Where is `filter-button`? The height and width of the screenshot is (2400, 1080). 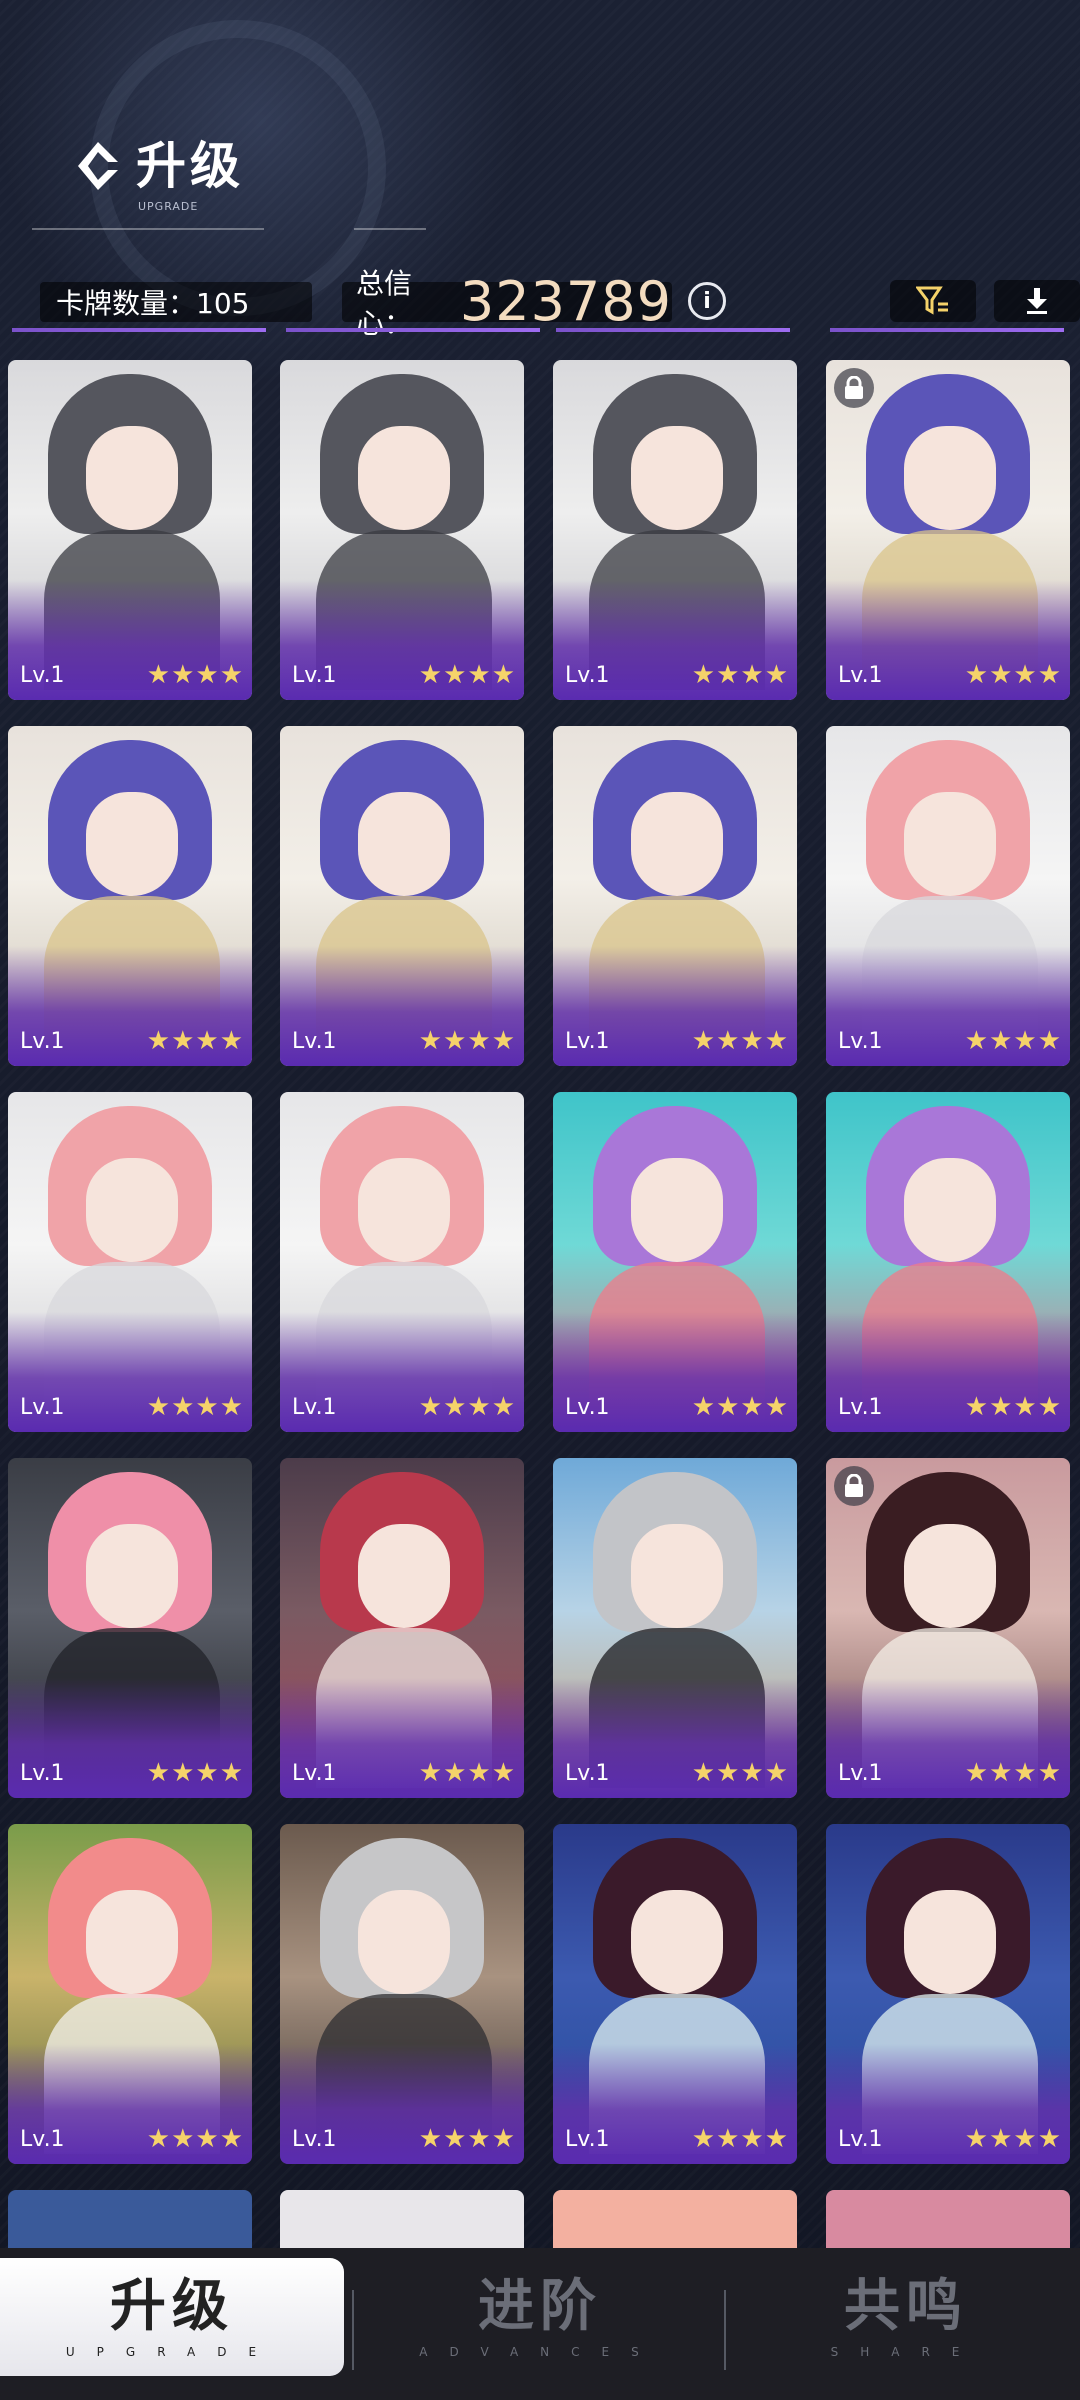
filter-button is located at coordinates (933, 301).